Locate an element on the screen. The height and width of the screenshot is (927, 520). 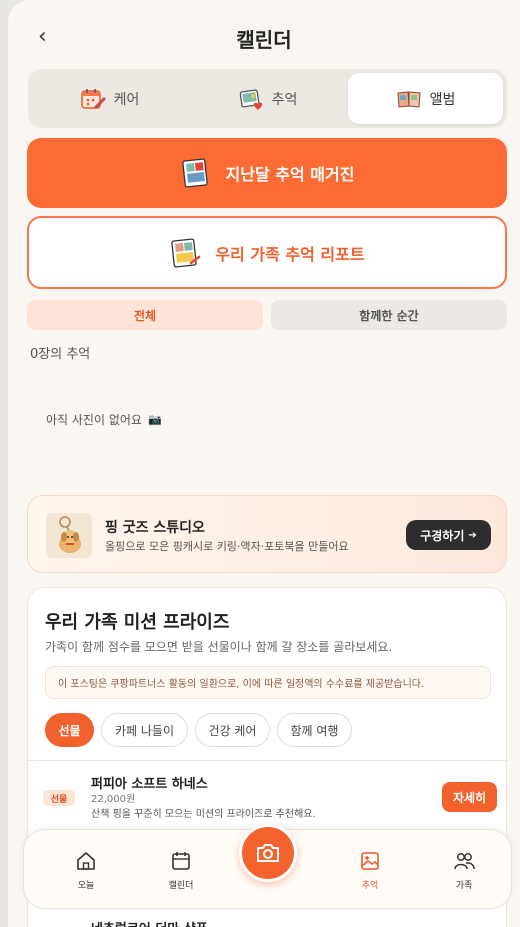
product-name: 네츄럴코어 더마 샴푸 is located at coordinates (149, 922).